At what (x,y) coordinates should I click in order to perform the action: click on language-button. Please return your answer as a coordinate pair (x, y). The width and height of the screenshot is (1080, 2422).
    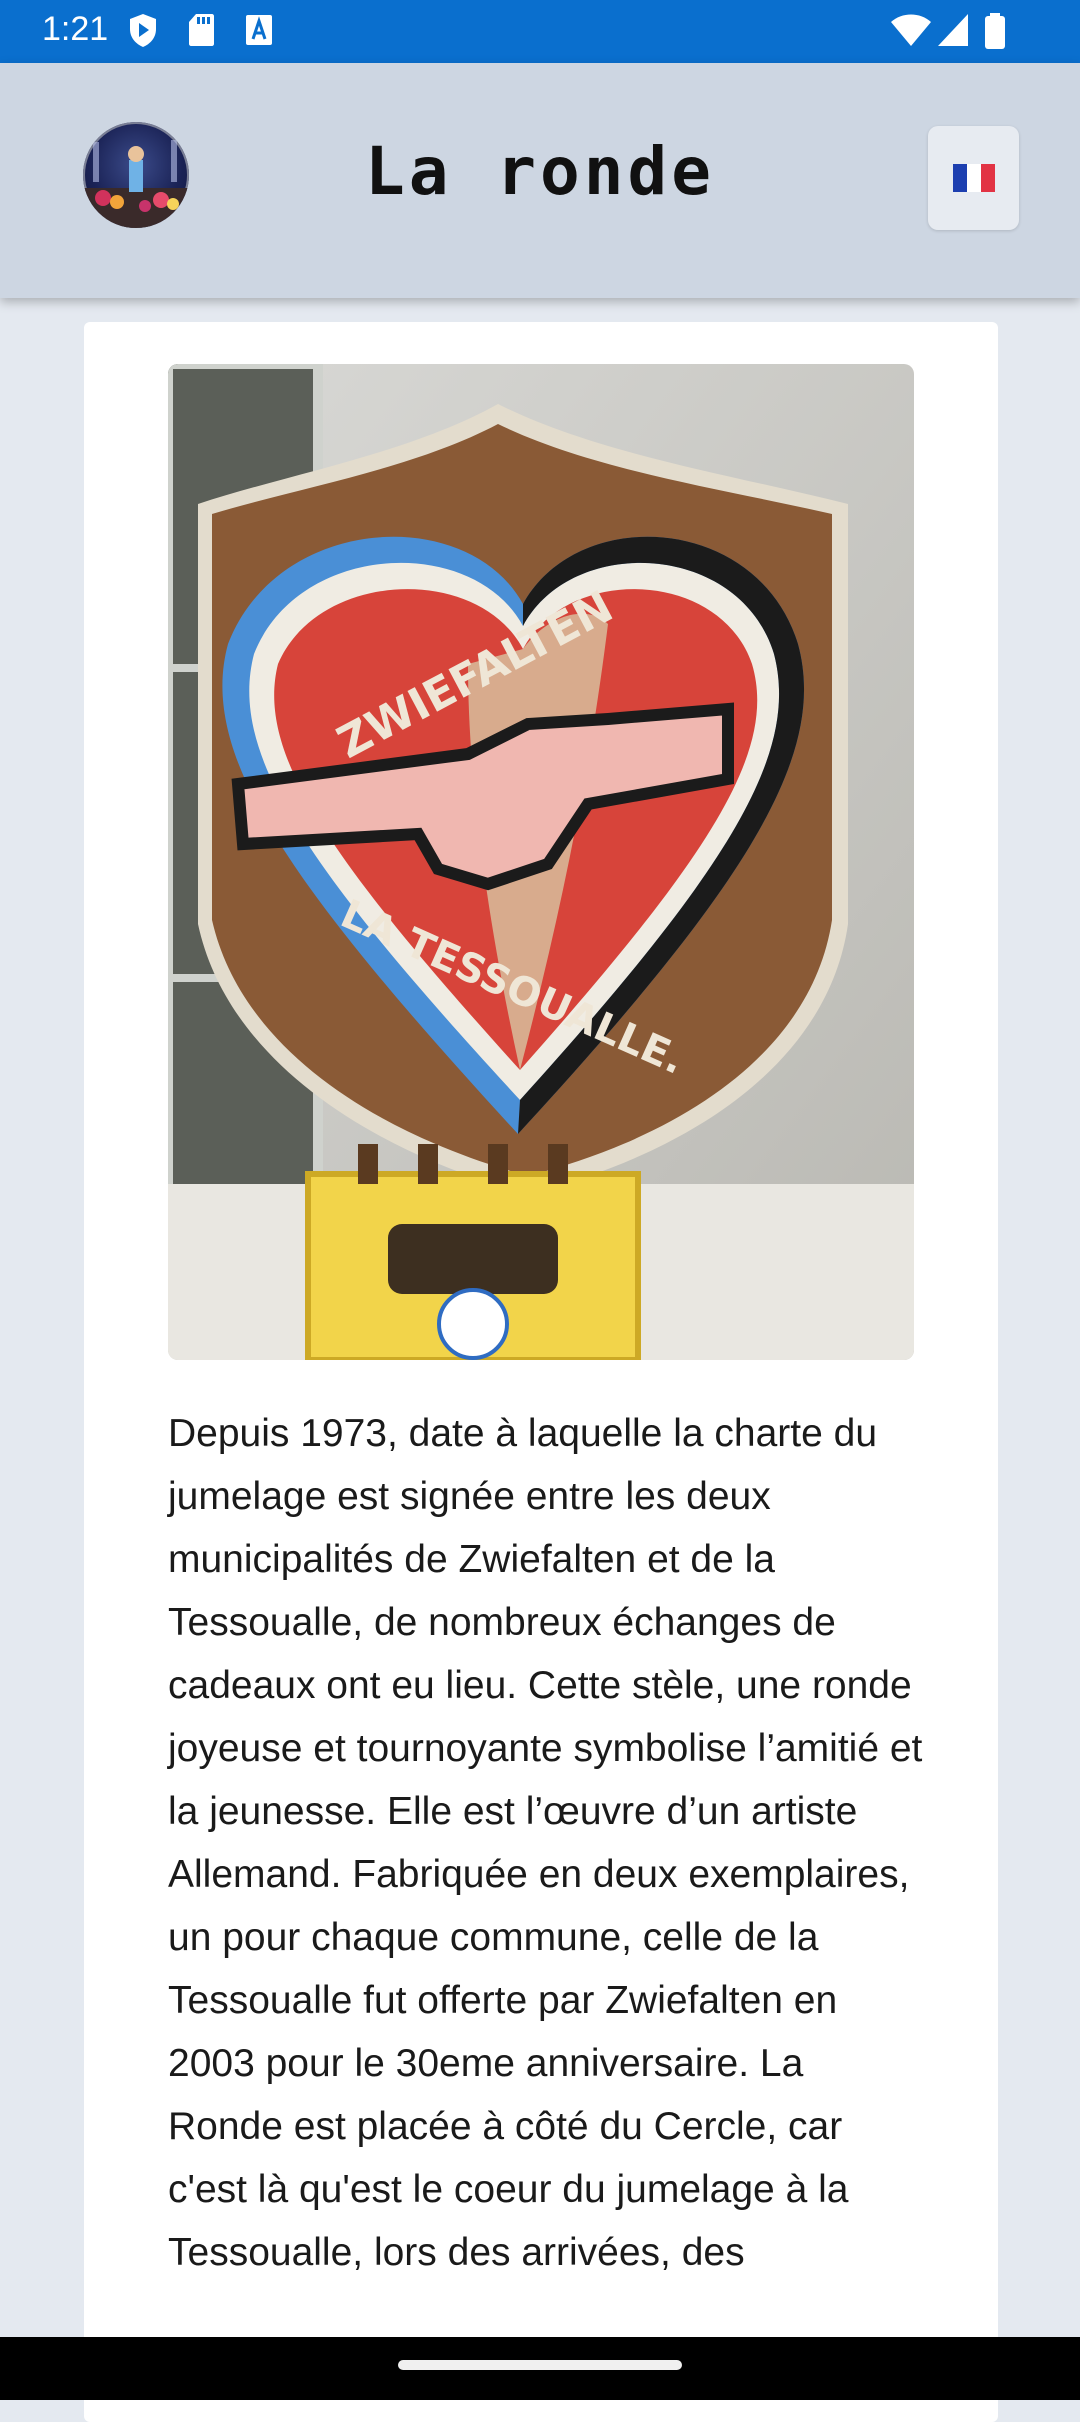
    Looking at the image, I should click on (973, 178).